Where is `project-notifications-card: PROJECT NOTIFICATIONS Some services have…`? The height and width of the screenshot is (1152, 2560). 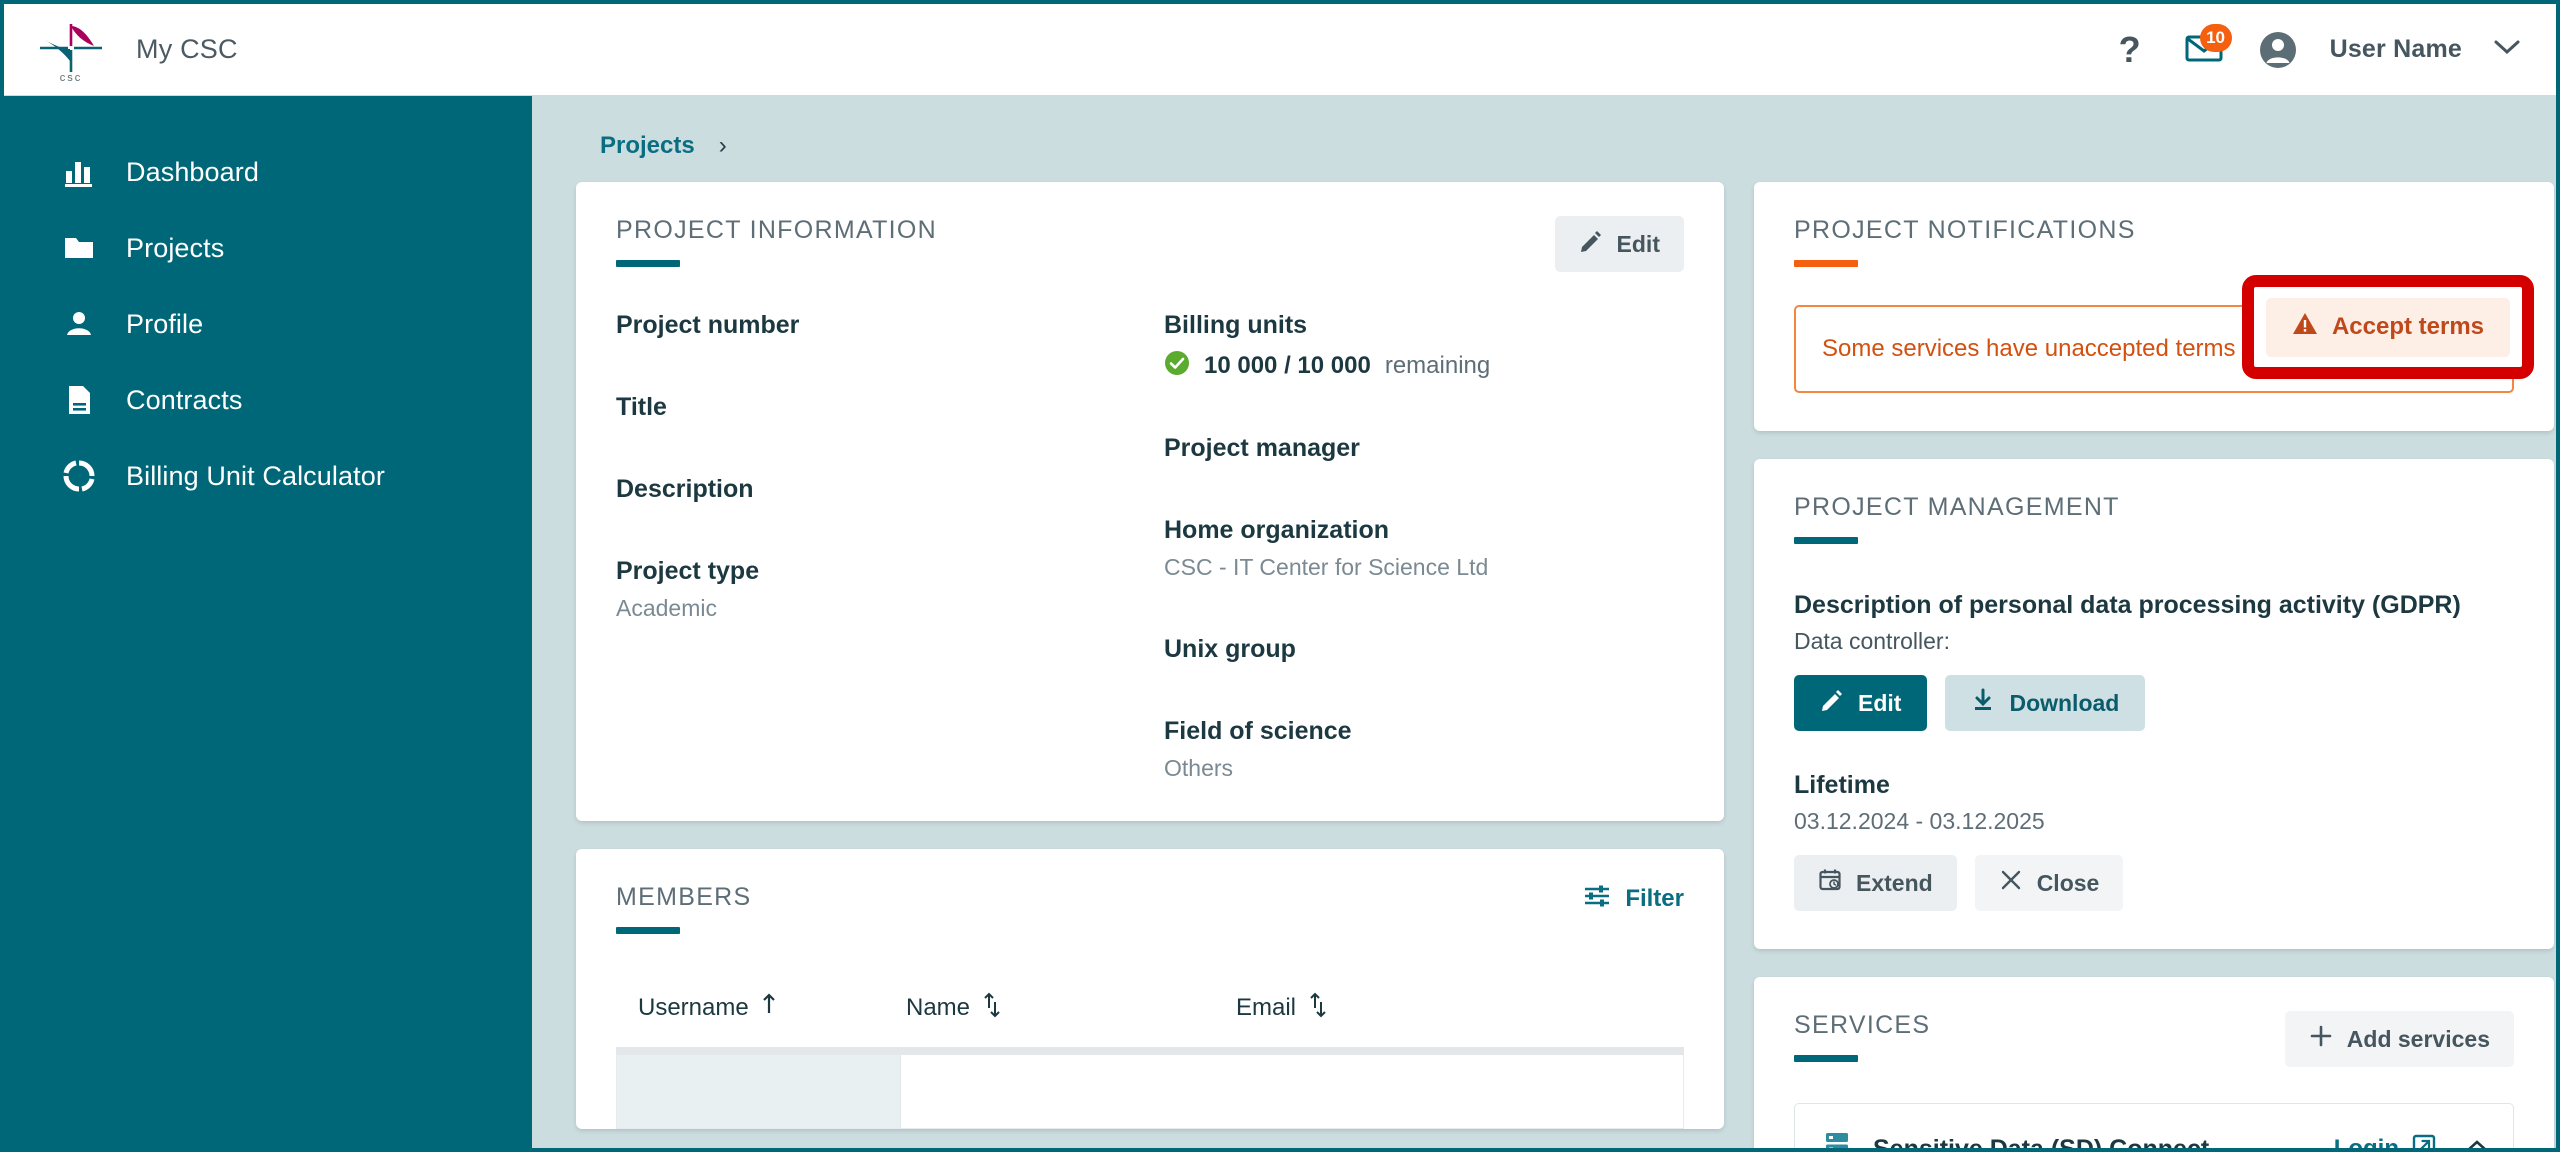
project-notifications-card: PROJECT NOTIFICATIONS Some services have… is located at coordinates (2154, 306).